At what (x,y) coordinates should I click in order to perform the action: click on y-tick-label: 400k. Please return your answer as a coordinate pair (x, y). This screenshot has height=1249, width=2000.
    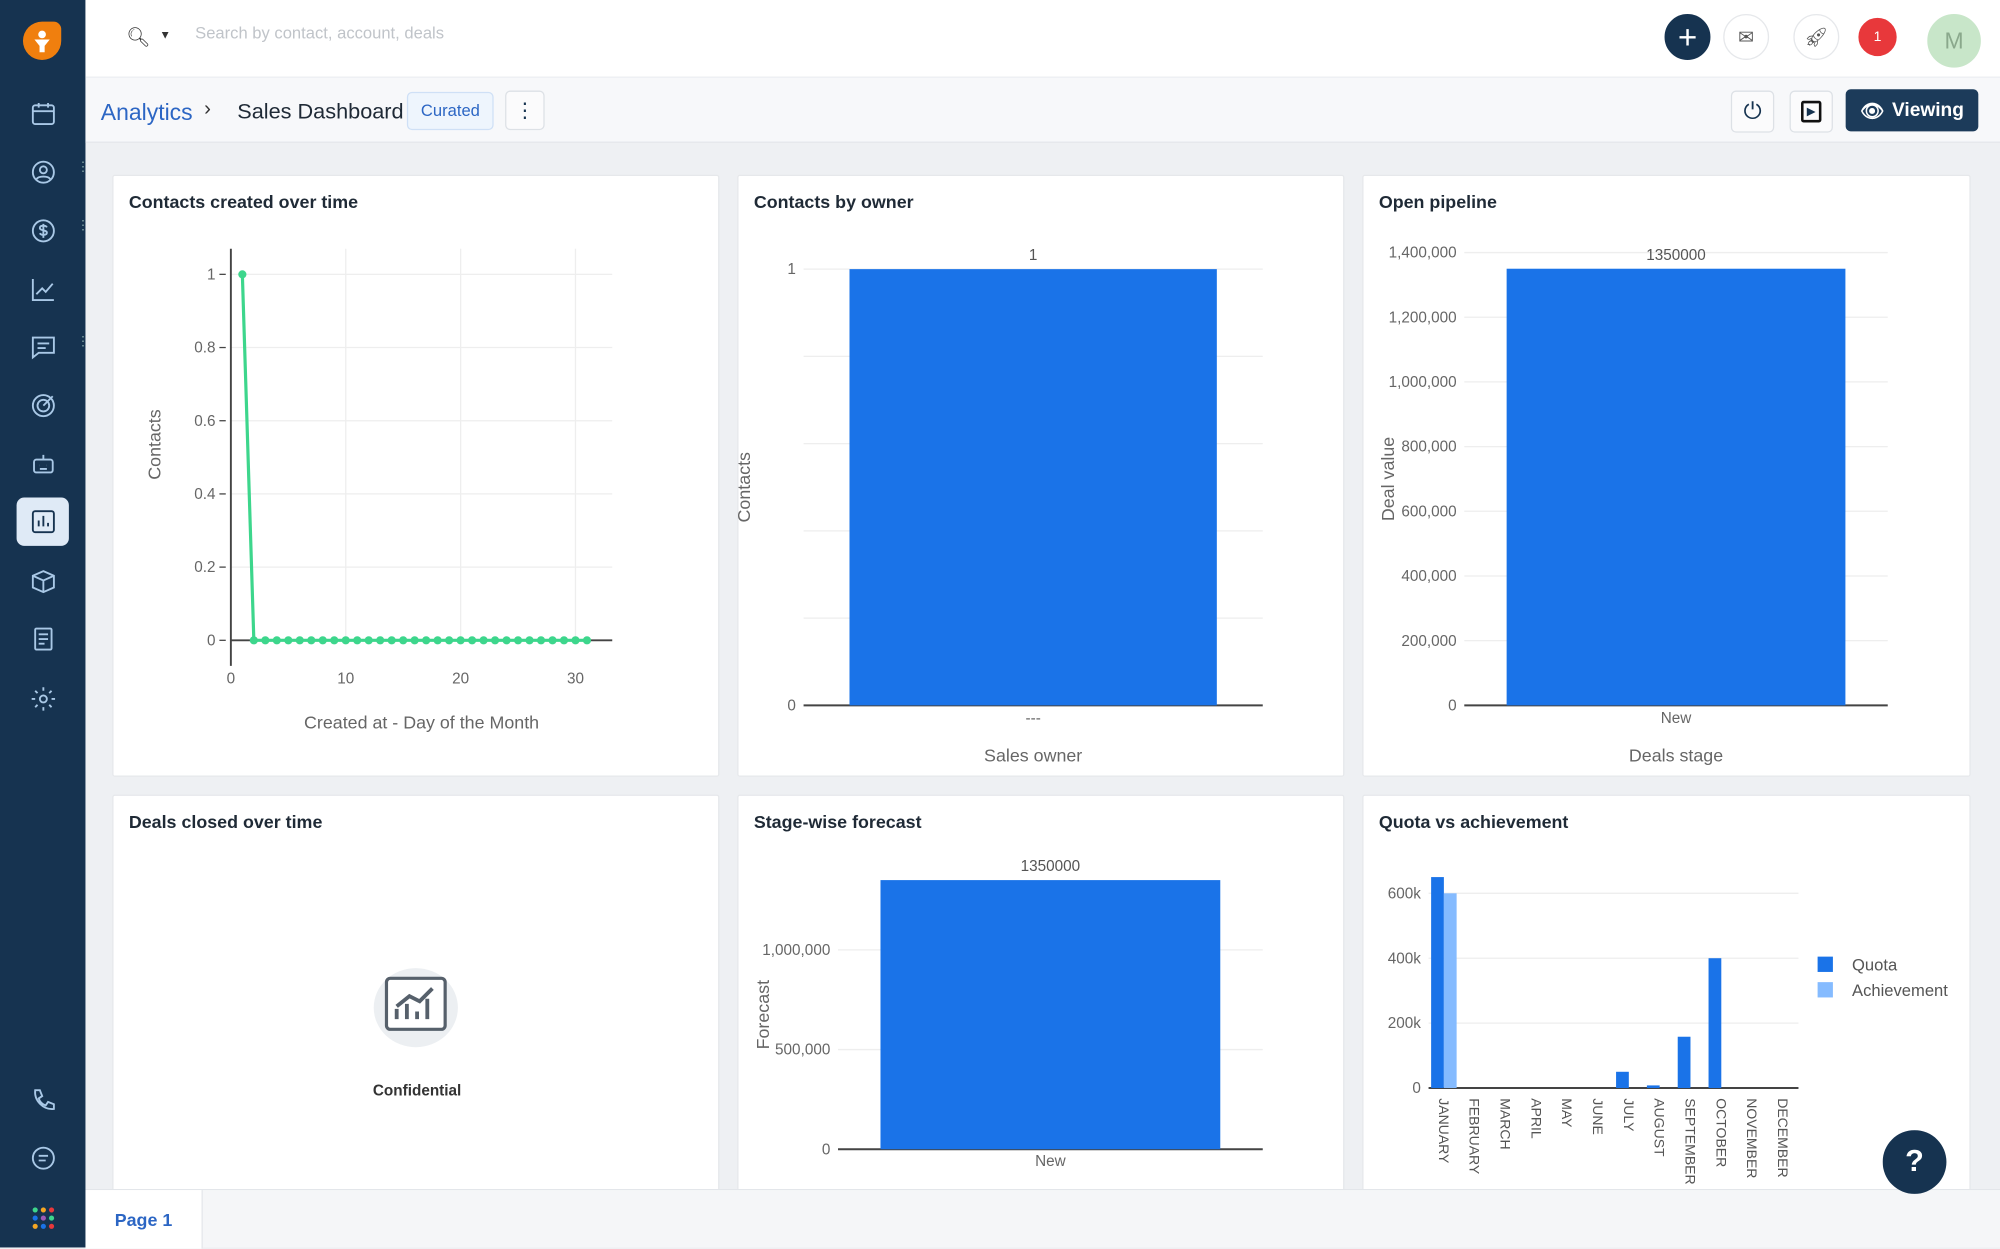
    Looking at the image, I should click on (1405, 958).